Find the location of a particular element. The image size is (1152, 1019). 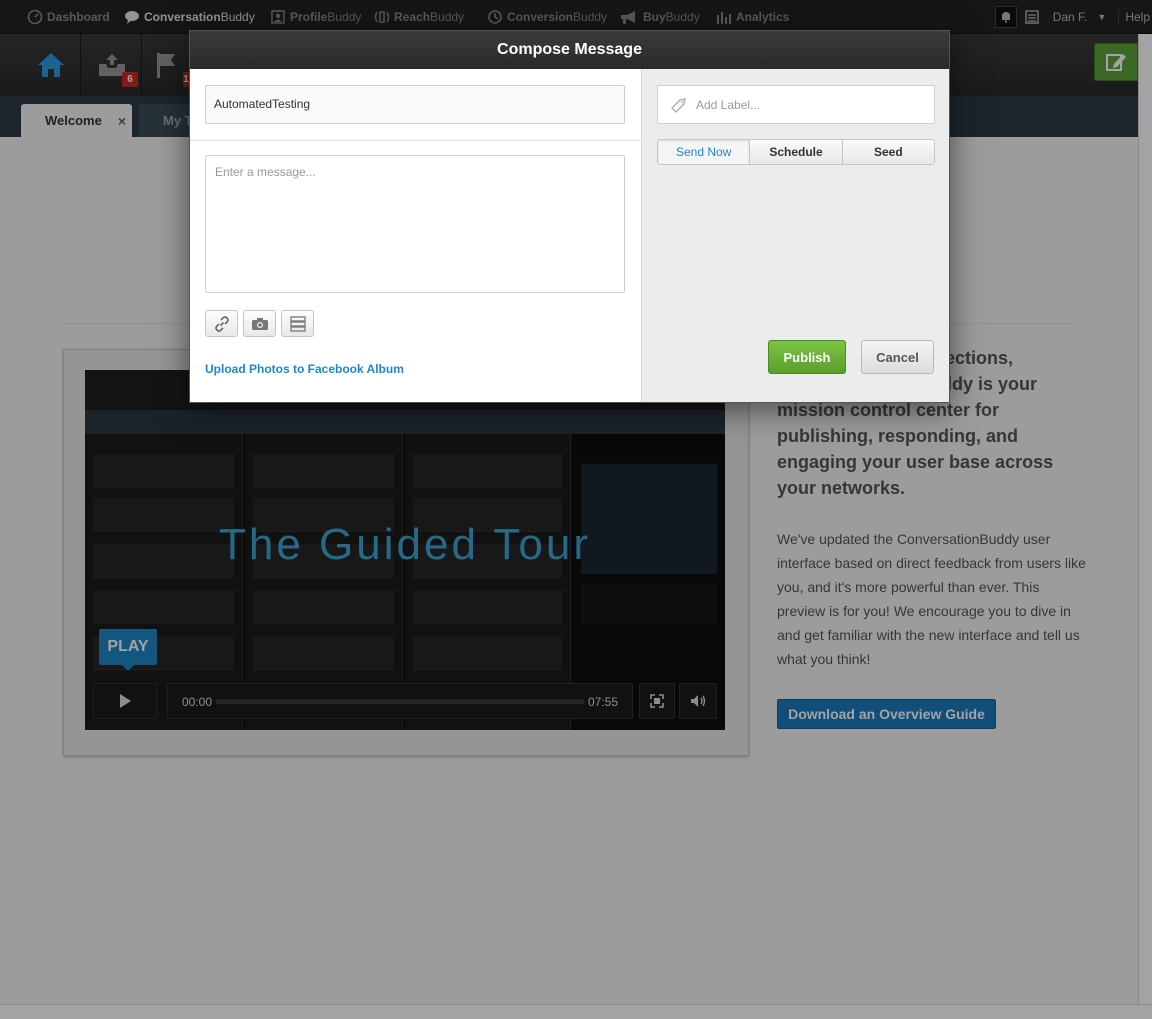

attach-link-button is located at coordinates (221, 323).